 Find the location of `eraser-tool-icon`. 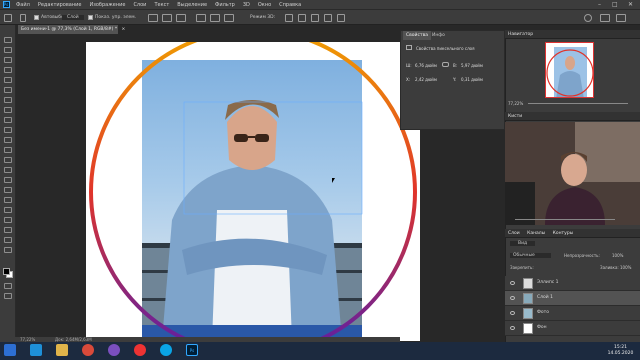

eraser-tool-icon is located at coordinates (8, 150).